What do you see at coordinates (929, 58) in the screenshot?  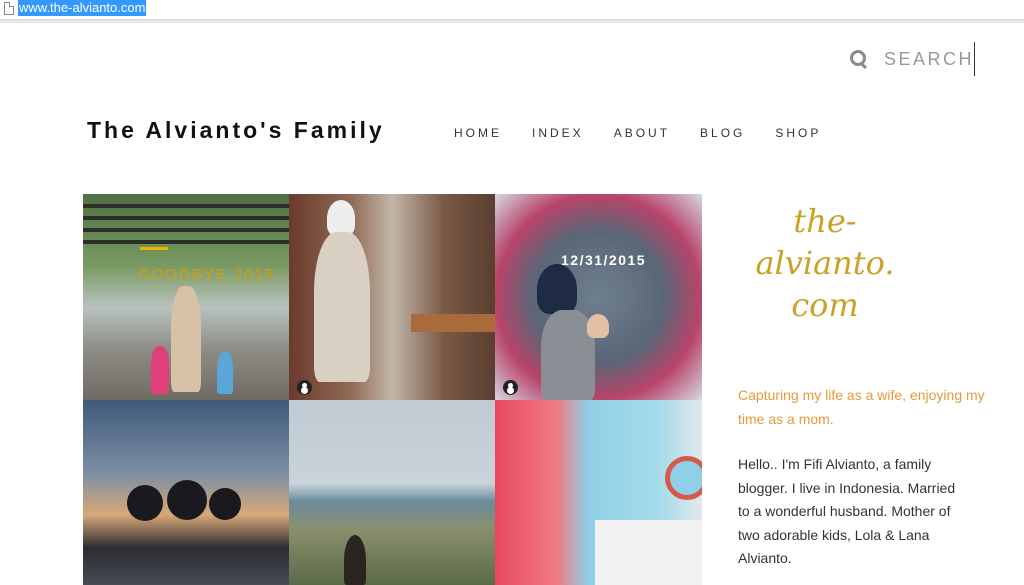 I see `search-label: SEARCH` at bounding box center [929, 58].